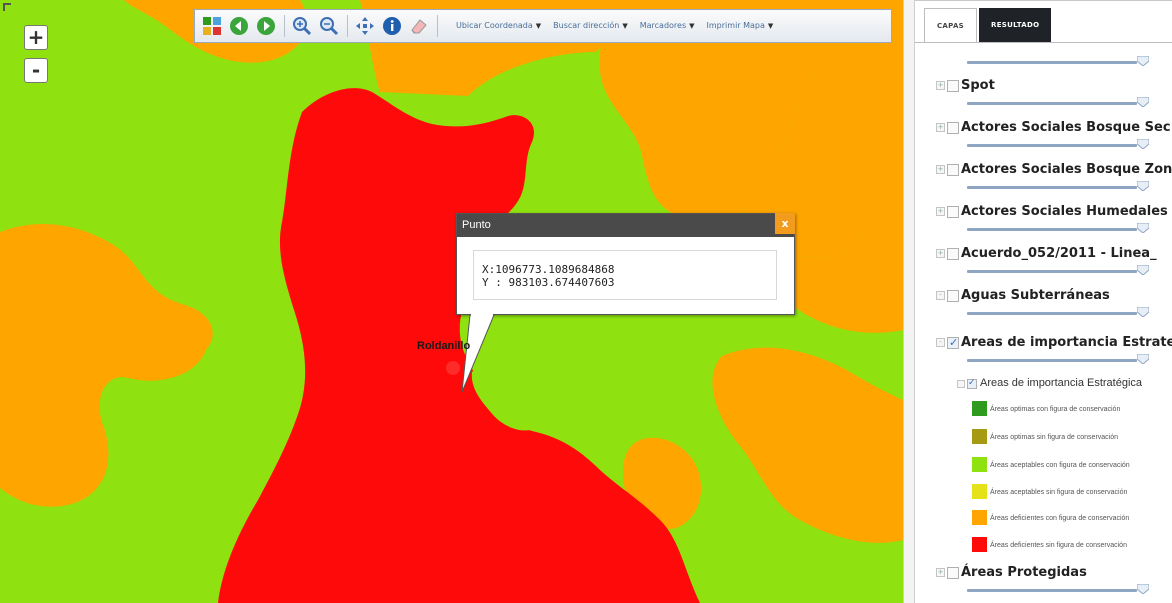 The image size is (1172, 603). I want to click on tab-resultado: RESULTADO, so click(1015, 25).